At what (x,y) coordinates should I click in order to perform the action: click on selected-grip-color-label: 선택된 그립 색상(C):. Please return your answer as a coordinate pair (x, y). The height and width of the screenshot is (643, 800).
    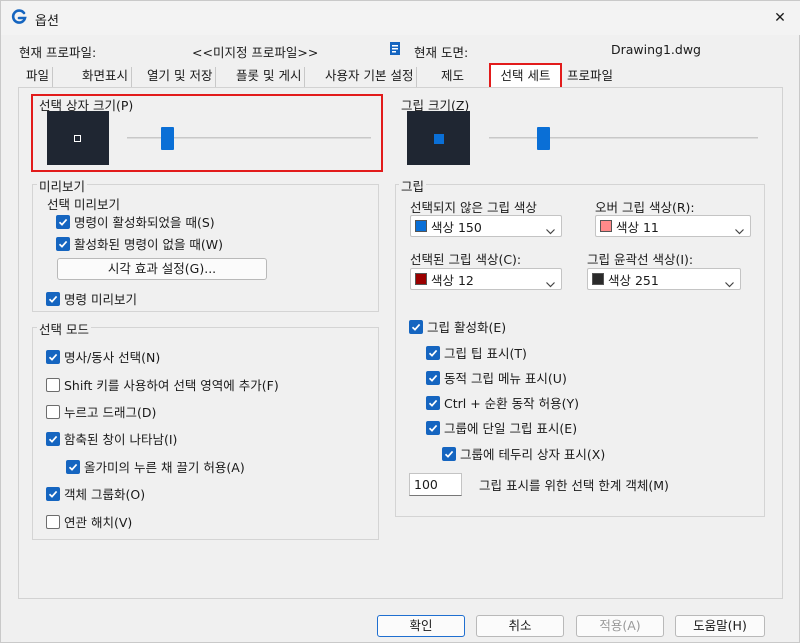
    Looking at the image, I should click on (466, 259).